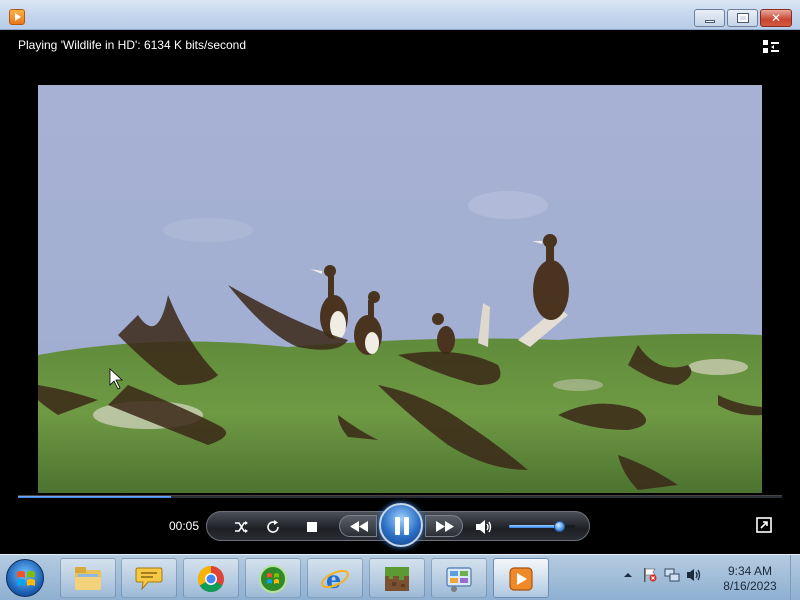 The width and height of the screenshot is (800, 600). I want to click on svg-text: e, so click(333, 579).